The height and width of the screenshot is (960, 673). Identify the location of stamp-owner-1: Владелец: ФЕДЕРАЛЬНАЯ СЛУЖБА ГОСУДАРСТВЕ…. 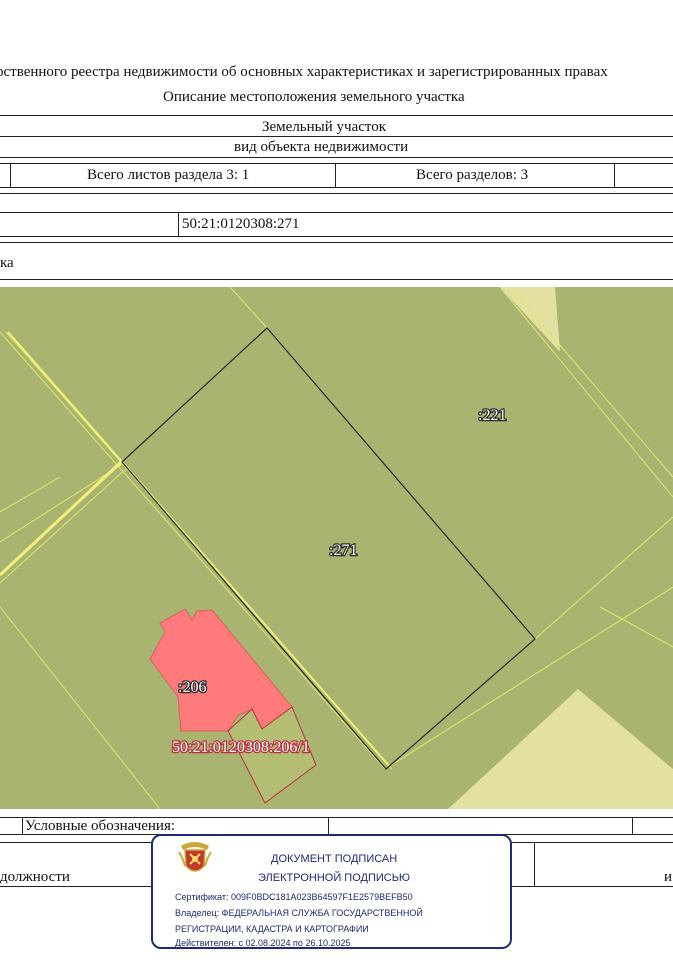
(299, 913).